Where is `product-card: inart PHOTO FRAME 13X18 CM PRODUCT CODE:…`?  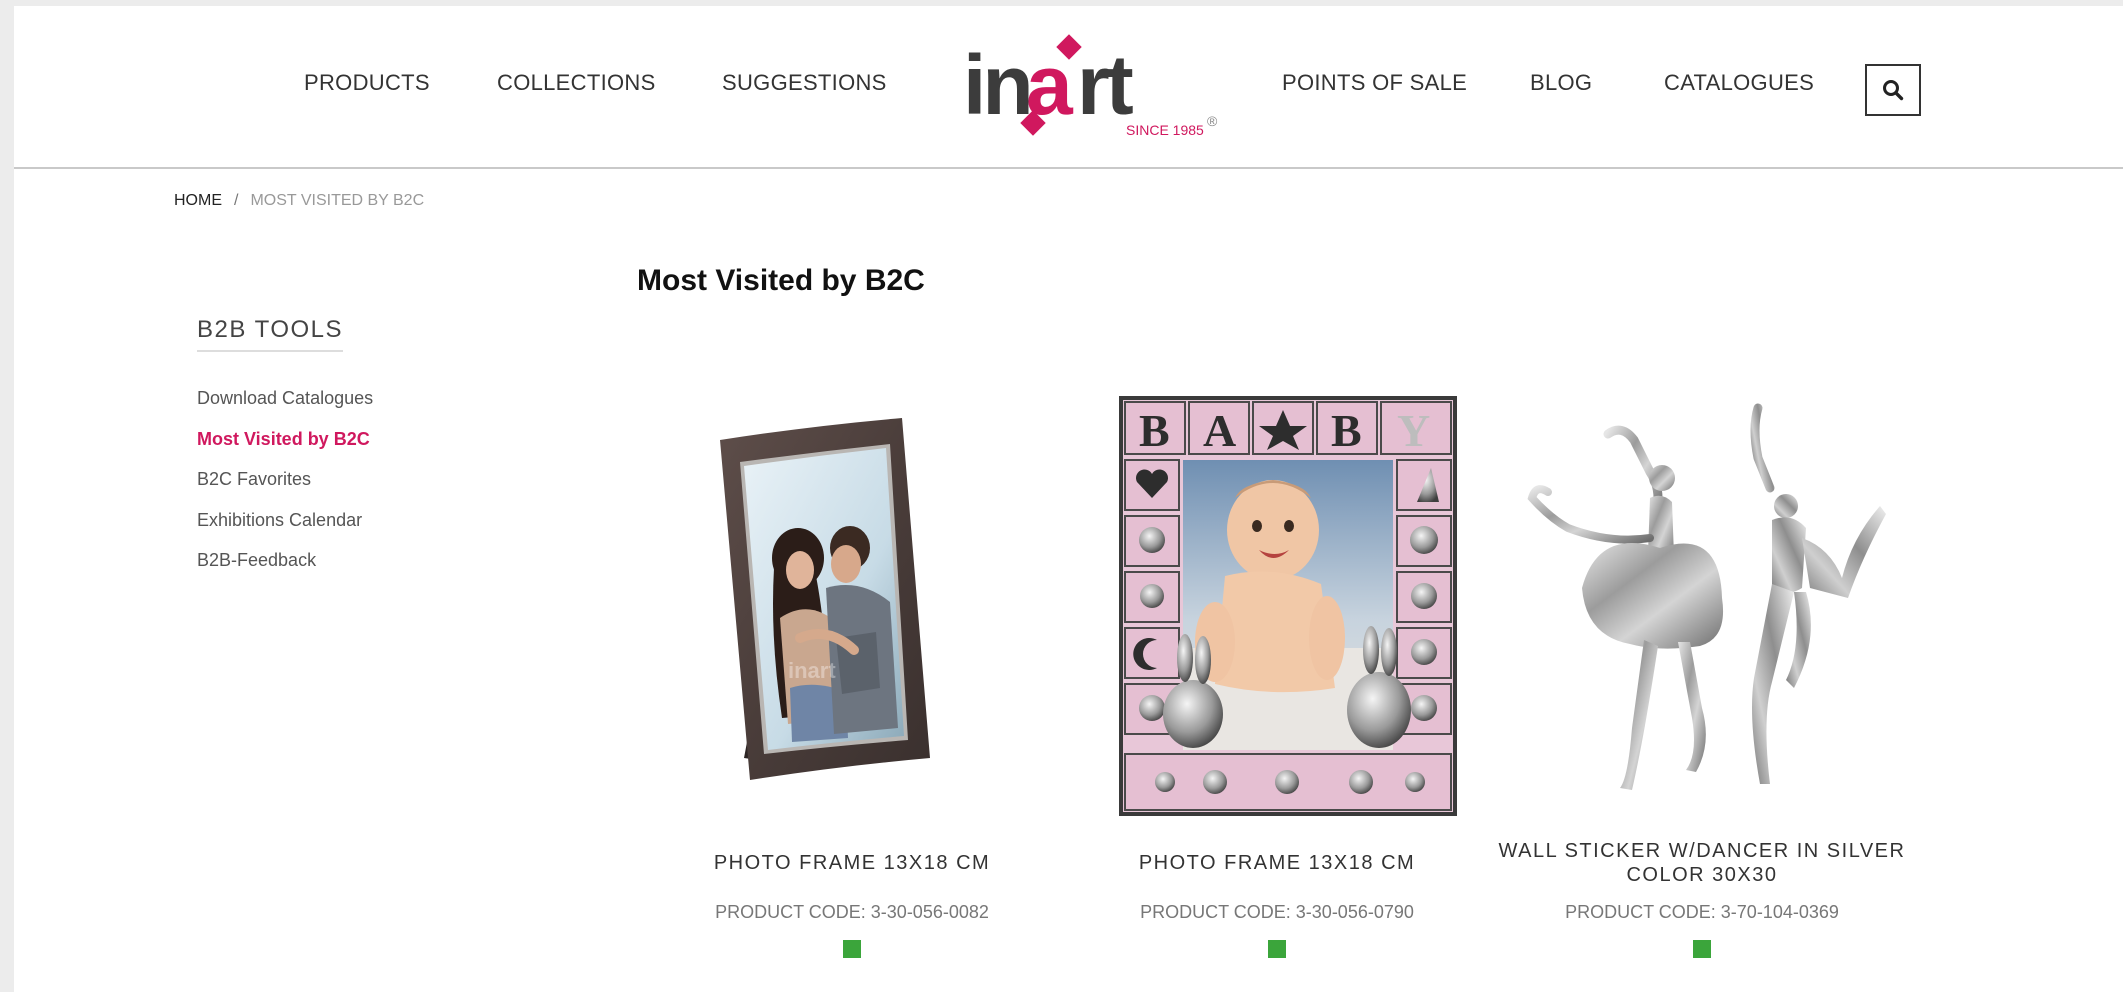
product-card: inart PHOTO FRAME 13X18 CM PRODUCT CODE:… is located at coordinates (852, 673).